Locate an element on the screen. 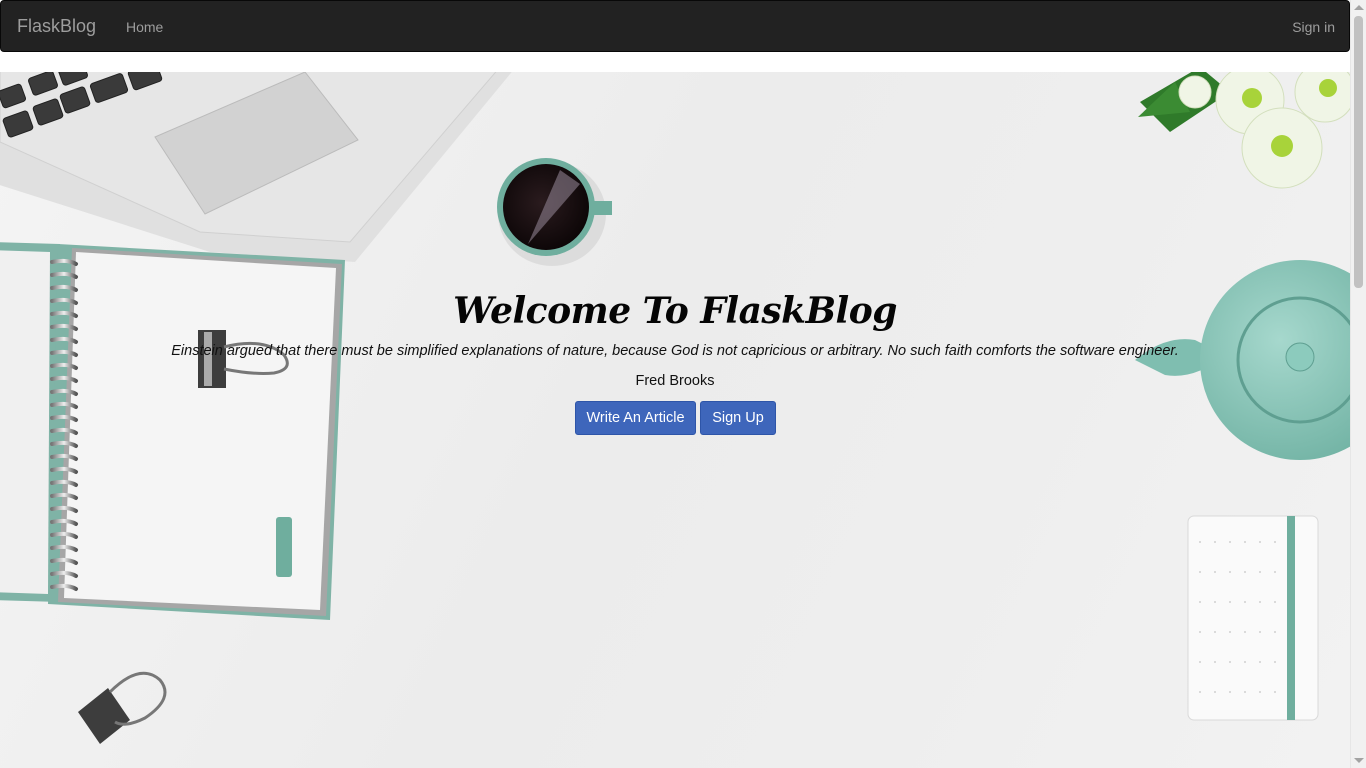 This screenshot has height=768, width=1366. nav-home-link: Home is located at coordinates (144, 27).